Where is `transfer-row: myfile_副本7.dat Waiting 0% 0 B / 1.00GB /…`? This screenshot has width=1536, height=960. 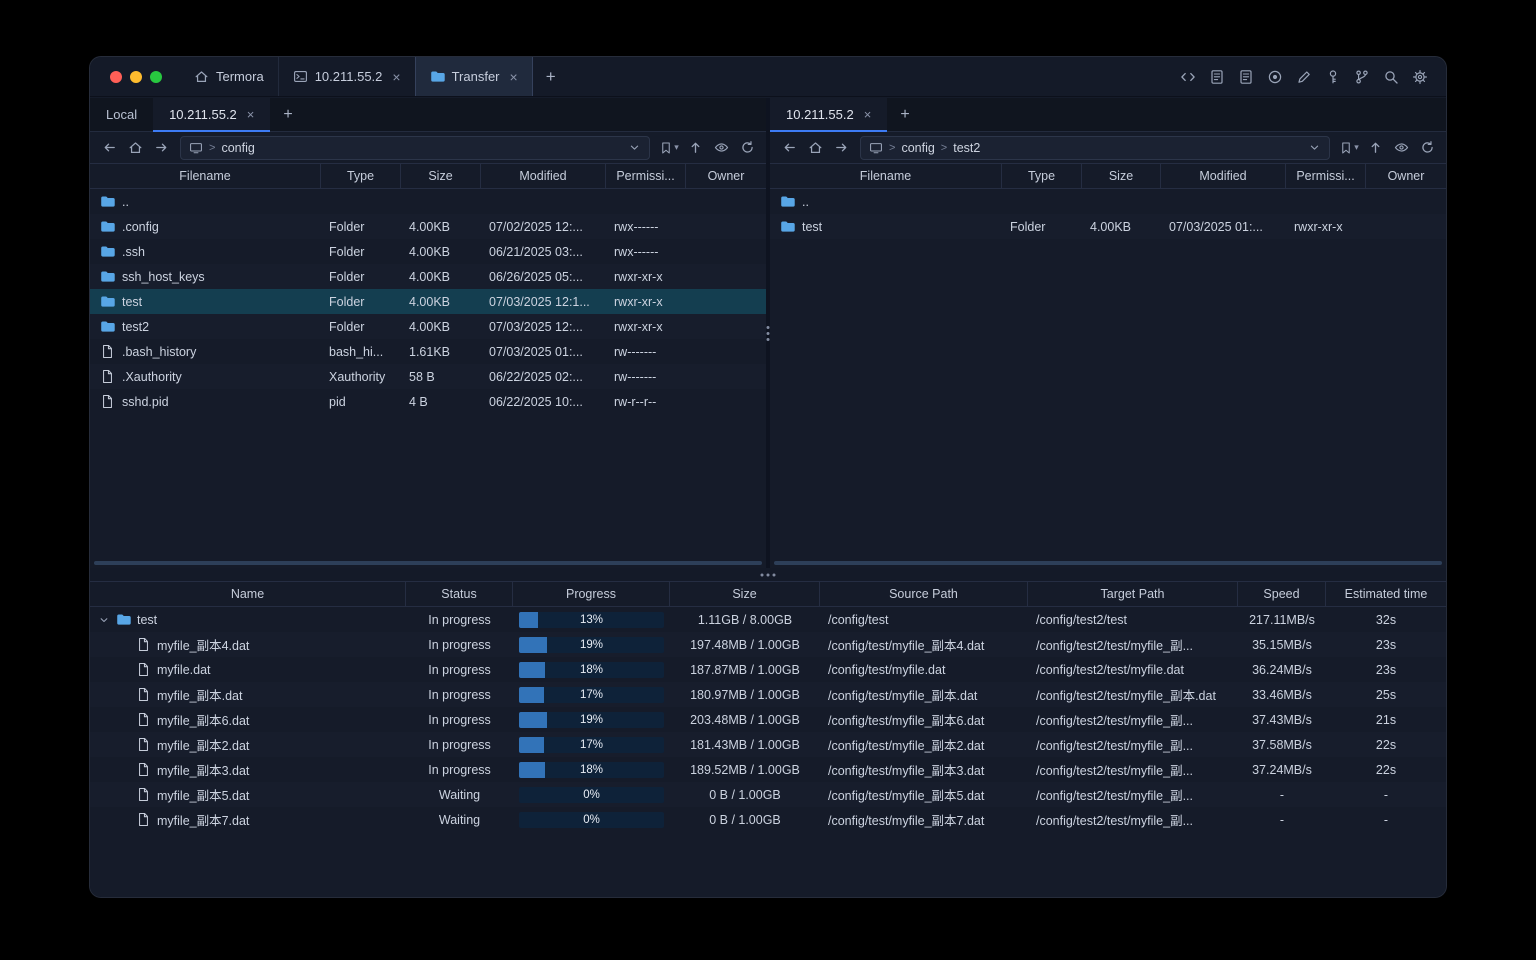 transfer-row: myfile_副本7.dat Waiting 0% 0 B / 1.00GB /… is located at coordinates (768, 819).